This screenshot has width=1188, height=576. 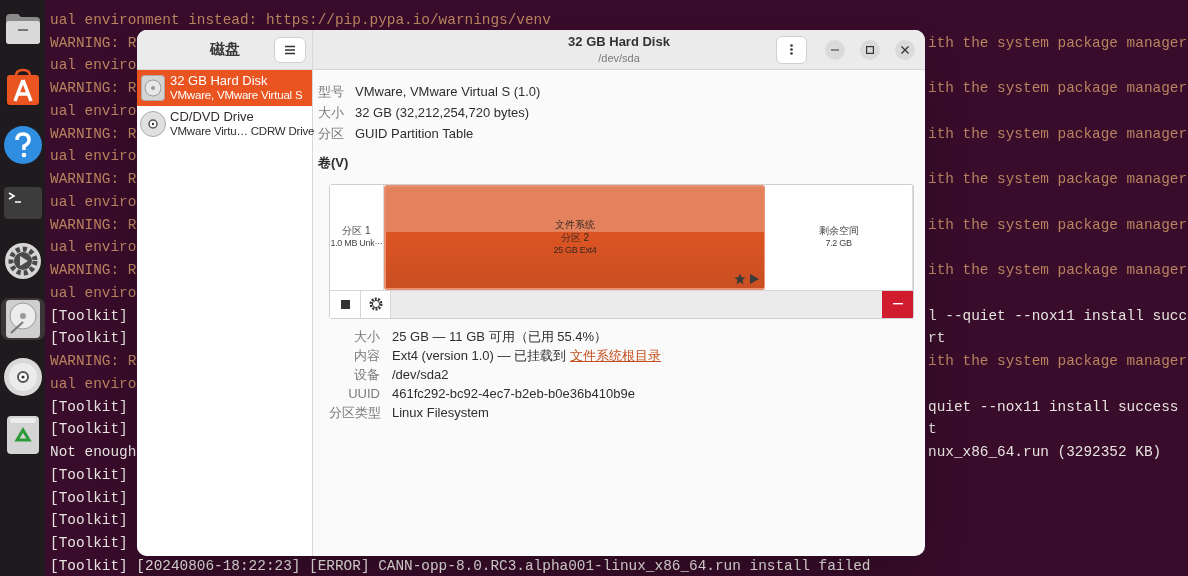 I want to click on property-value: VMware, VMware Virtual S (1.0), so click(x=448, y=91).